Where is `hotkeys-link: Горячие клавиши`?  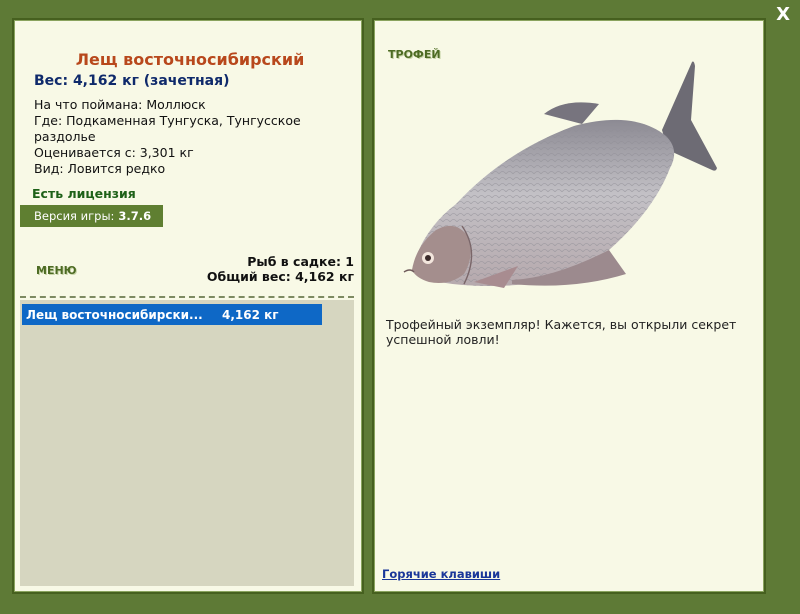
hotkeys-link: Горячие клавиши is located at coordinates (441, 574).